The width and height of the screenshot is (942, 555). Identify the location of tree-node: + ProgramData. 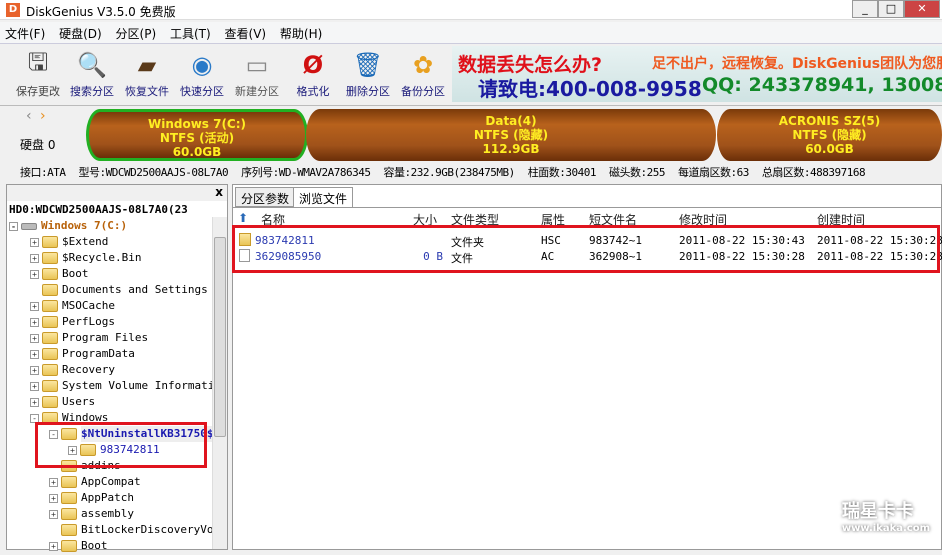
(82, 354).